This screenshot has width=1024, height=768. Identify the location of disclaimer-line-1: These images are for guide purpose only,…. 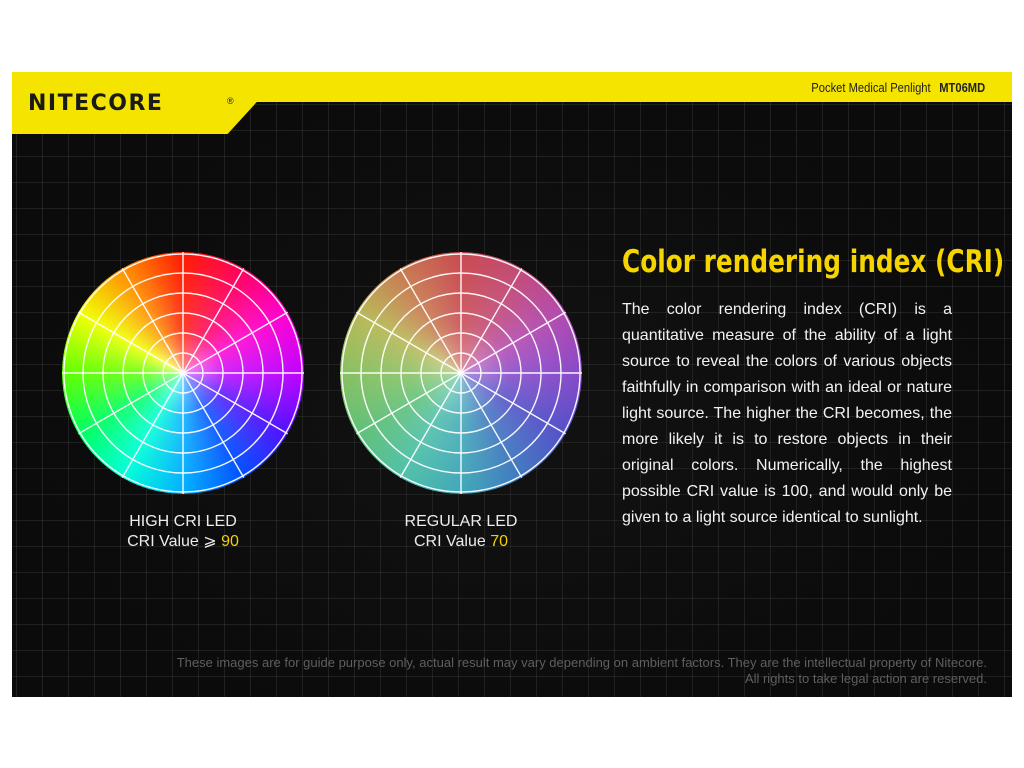
(581, 662).